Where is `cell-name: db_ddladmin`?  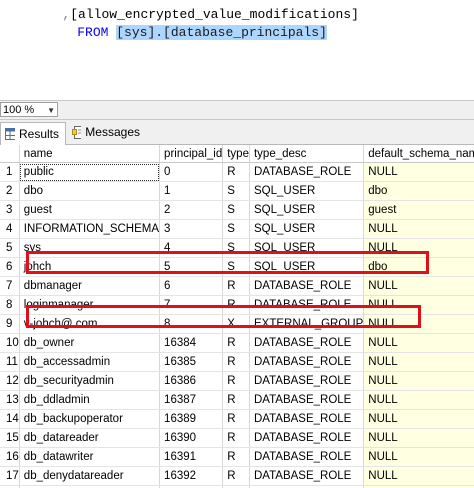
cell-name: db_ddladmin is located at coordinates (90, 400).